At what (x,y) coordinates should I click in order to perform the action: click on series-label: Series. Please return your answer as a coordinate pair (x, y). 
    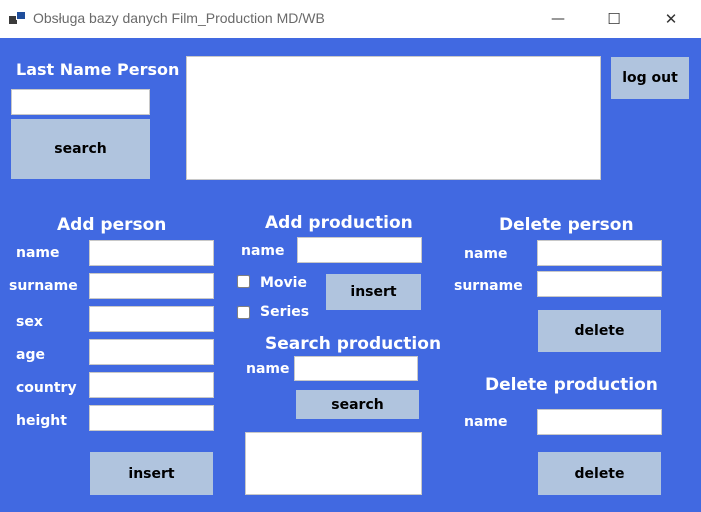
    Looking at the image, I should click on (285, 312).